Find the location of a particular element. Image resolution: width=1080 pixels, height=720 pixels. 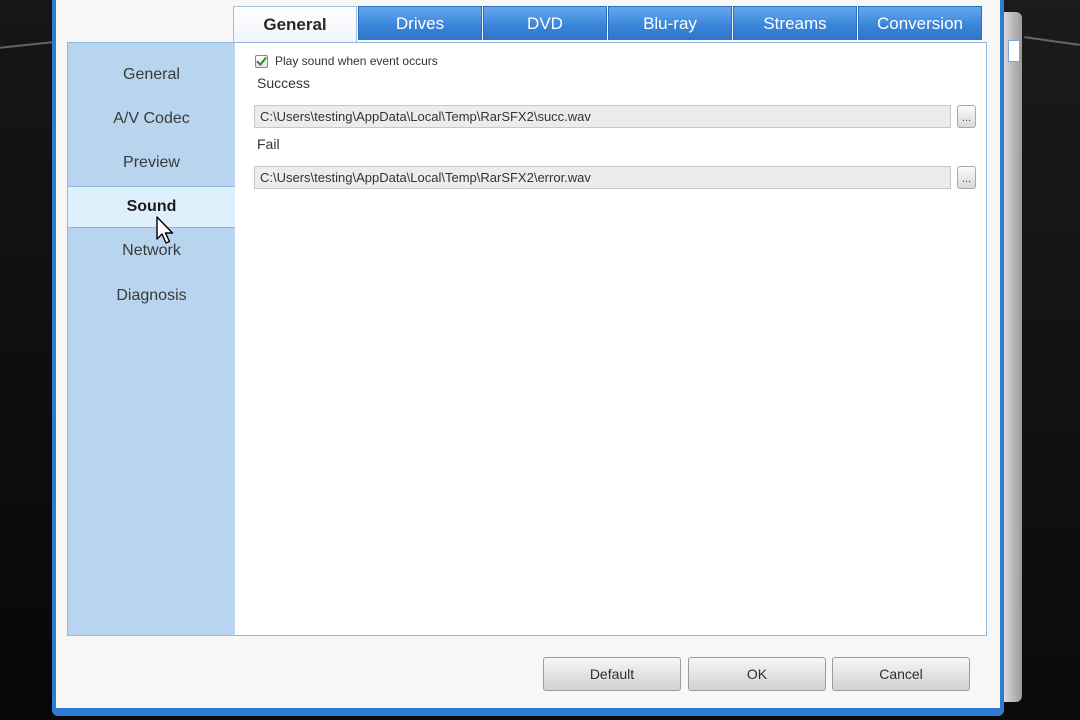

fail-label: Fail is located at coordinates (268, 144).